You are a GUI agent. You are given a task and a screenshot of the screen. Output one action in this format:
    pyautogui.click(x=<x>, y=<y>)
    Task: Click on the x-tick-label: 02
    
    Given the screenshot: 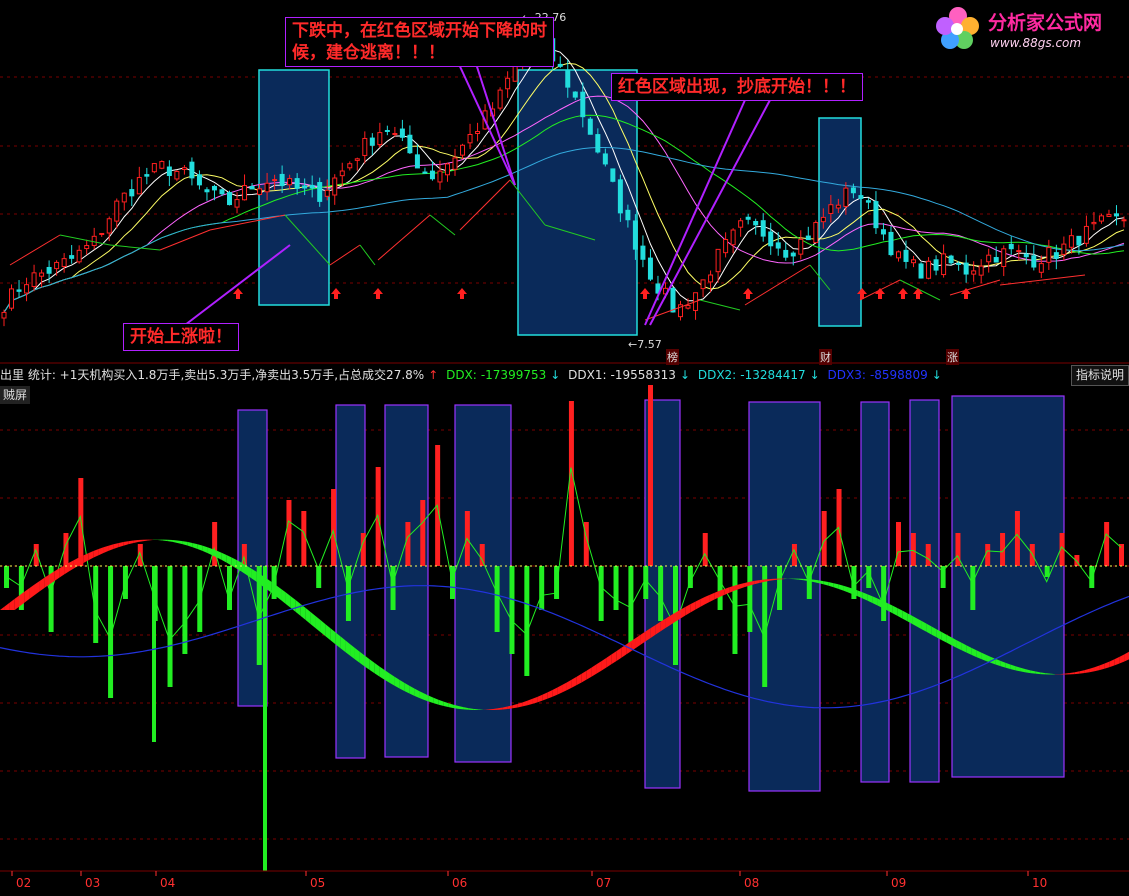 What is the action you would take?
    pyautogui.click(x=23, y=883)
    